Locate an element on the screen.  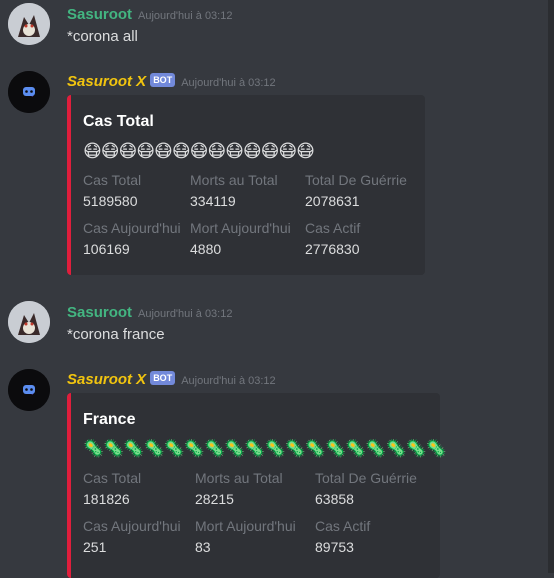
embed-title: France is located at coordinates (109, 419).